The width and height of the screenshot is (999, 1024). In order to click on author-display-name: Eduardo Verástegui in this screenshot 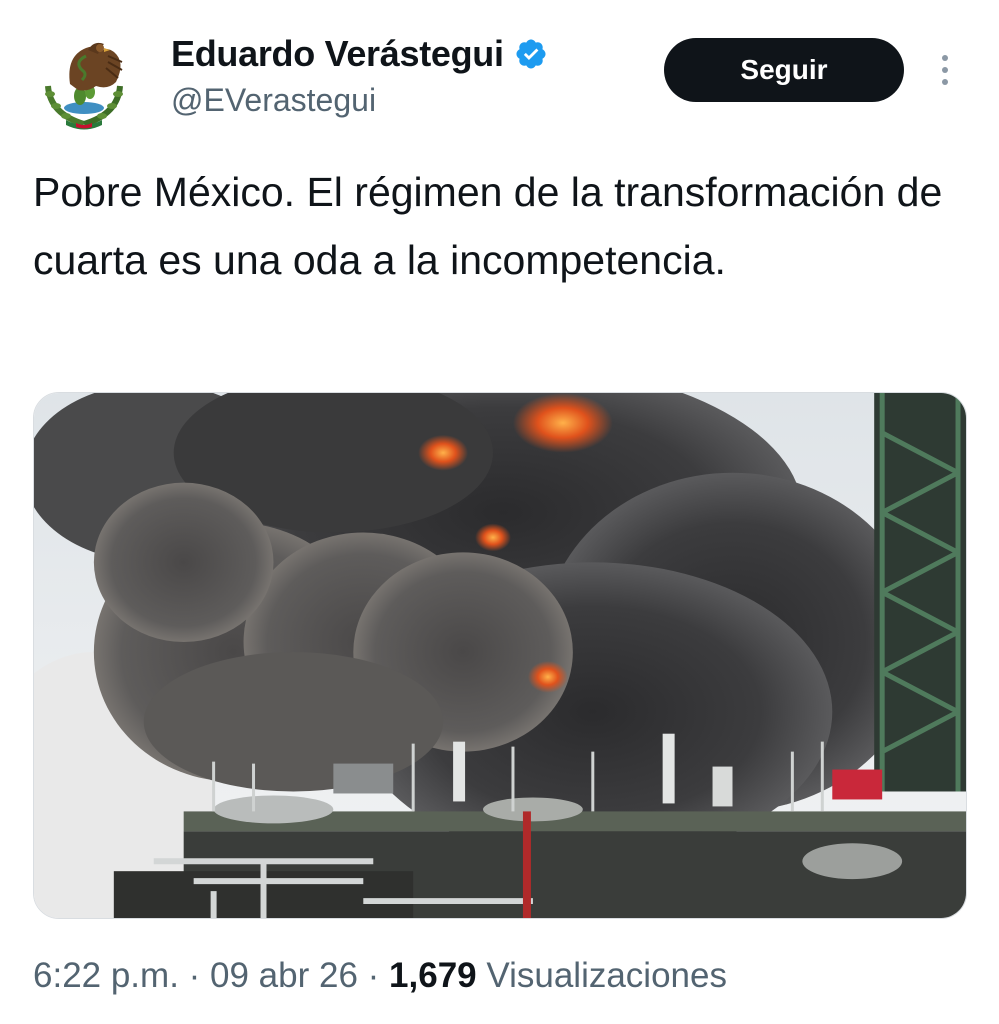, I will do `click(337, 54)`.